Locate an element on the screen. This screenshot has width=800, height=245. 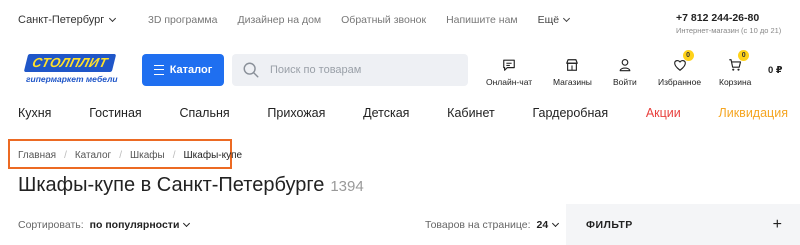
online-chat-button: Онлайн-чат is located at coordinates (509, 72).